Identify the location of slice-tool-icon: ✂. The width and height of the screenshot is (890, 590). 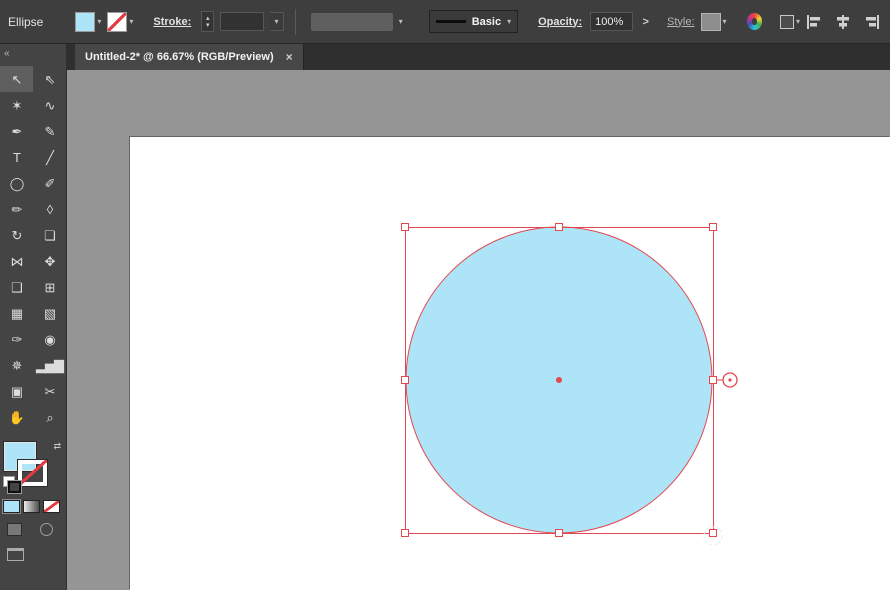
(50, 391).